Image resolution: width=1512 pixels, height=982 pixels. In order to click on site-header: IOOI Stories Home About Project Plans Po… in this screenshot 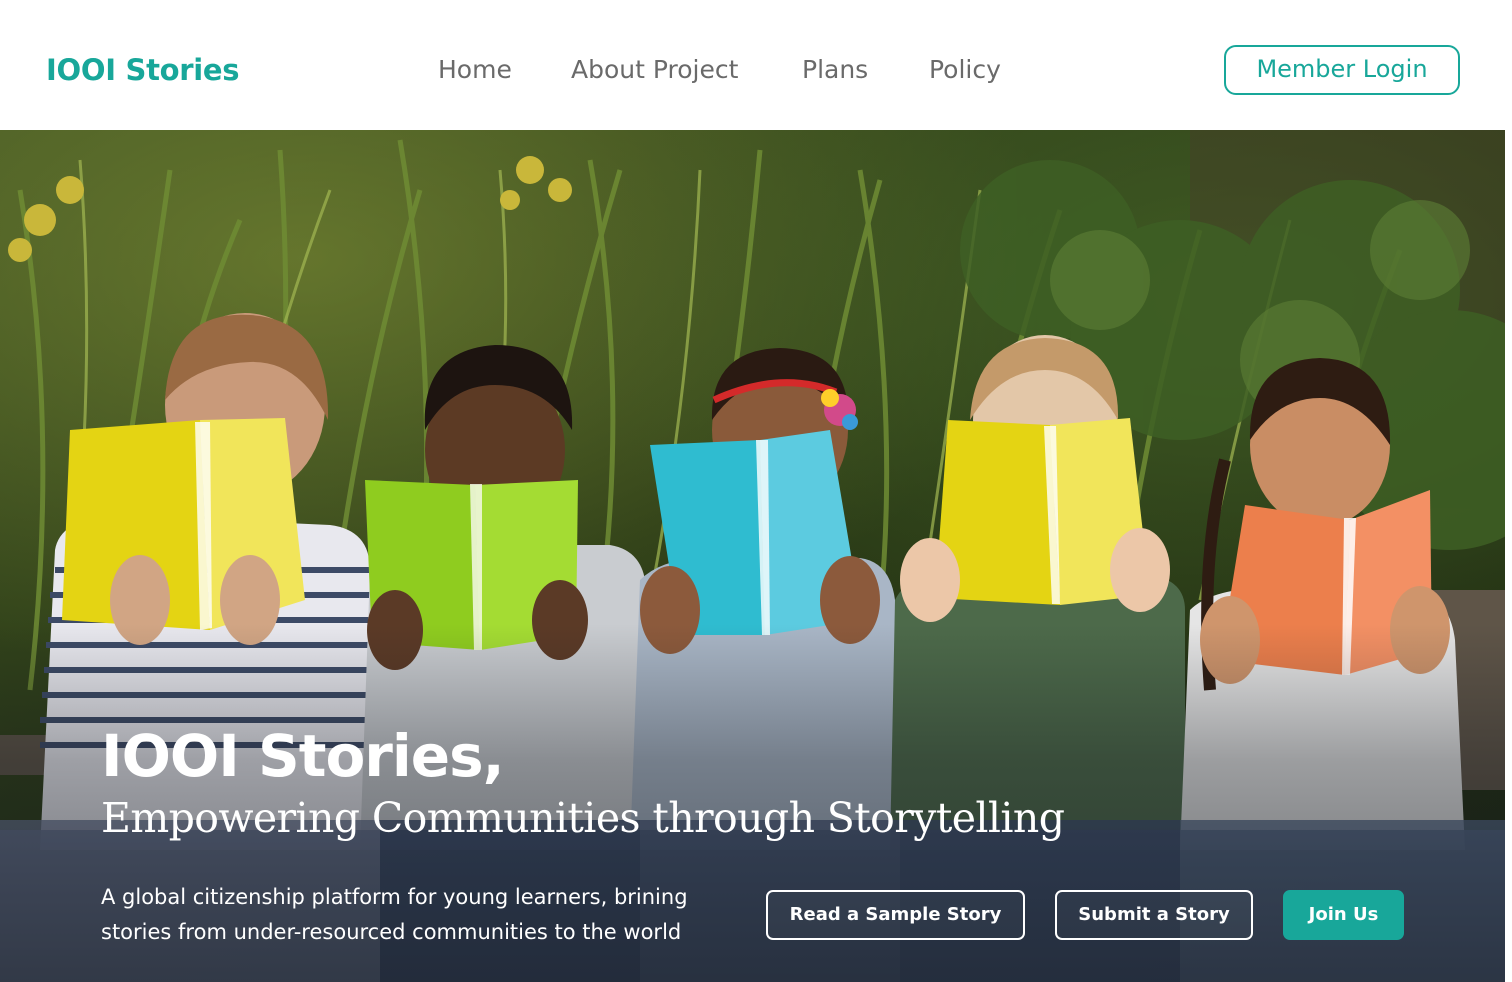, I will do `click(756, 65)`.